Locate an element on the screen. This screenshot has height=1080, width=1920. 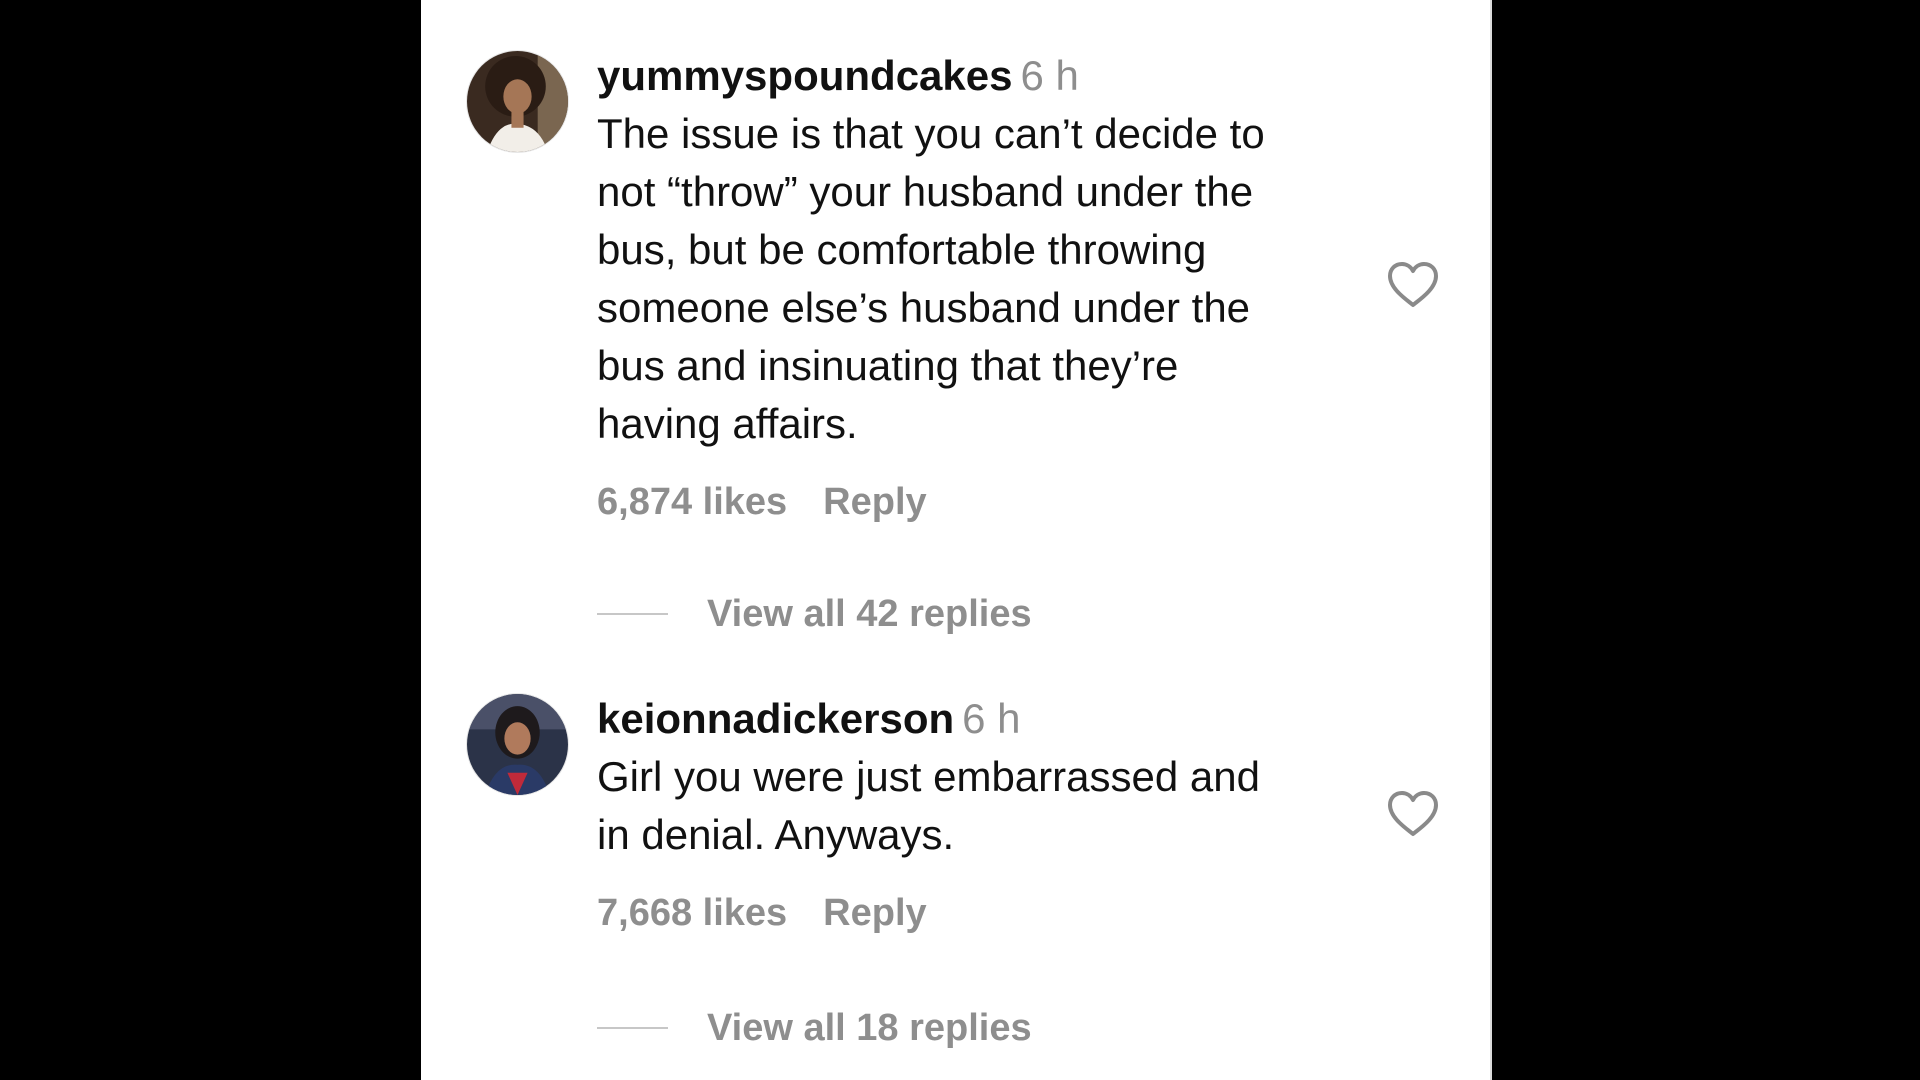
comment-text-line: Girl you were just embarrassed and is located at coordinates (928, 776).